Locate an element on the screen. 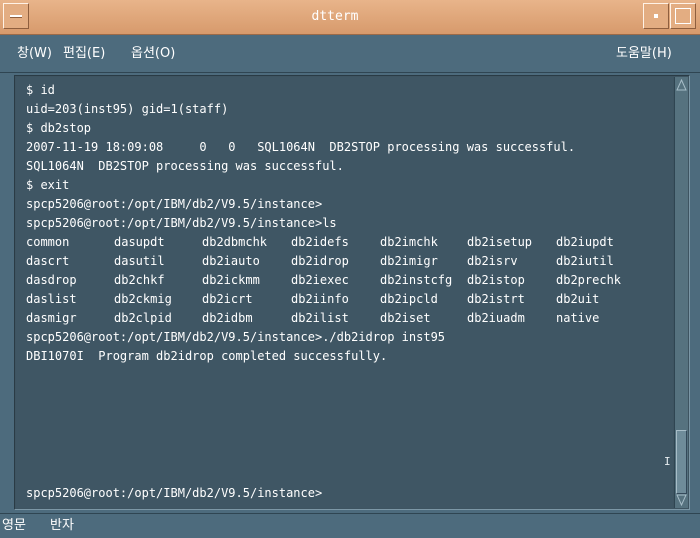  maximize-button is located at coordinates (683, 16).